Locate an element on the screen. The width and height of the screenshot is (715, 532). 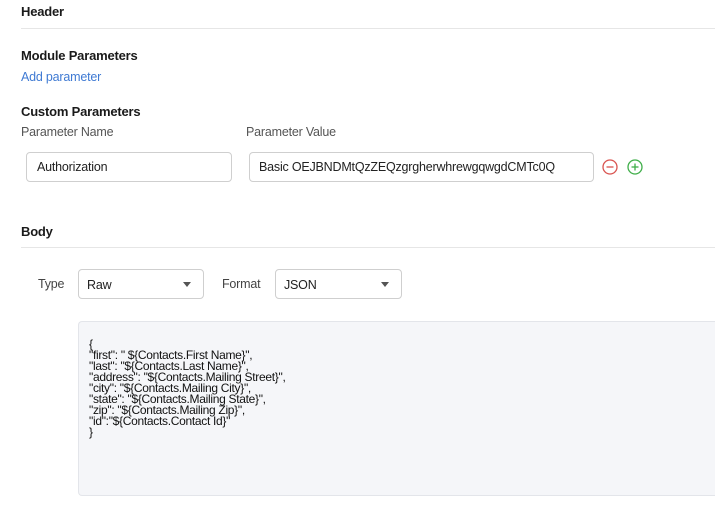
format-label: Format is located at coordinates (241, 284).